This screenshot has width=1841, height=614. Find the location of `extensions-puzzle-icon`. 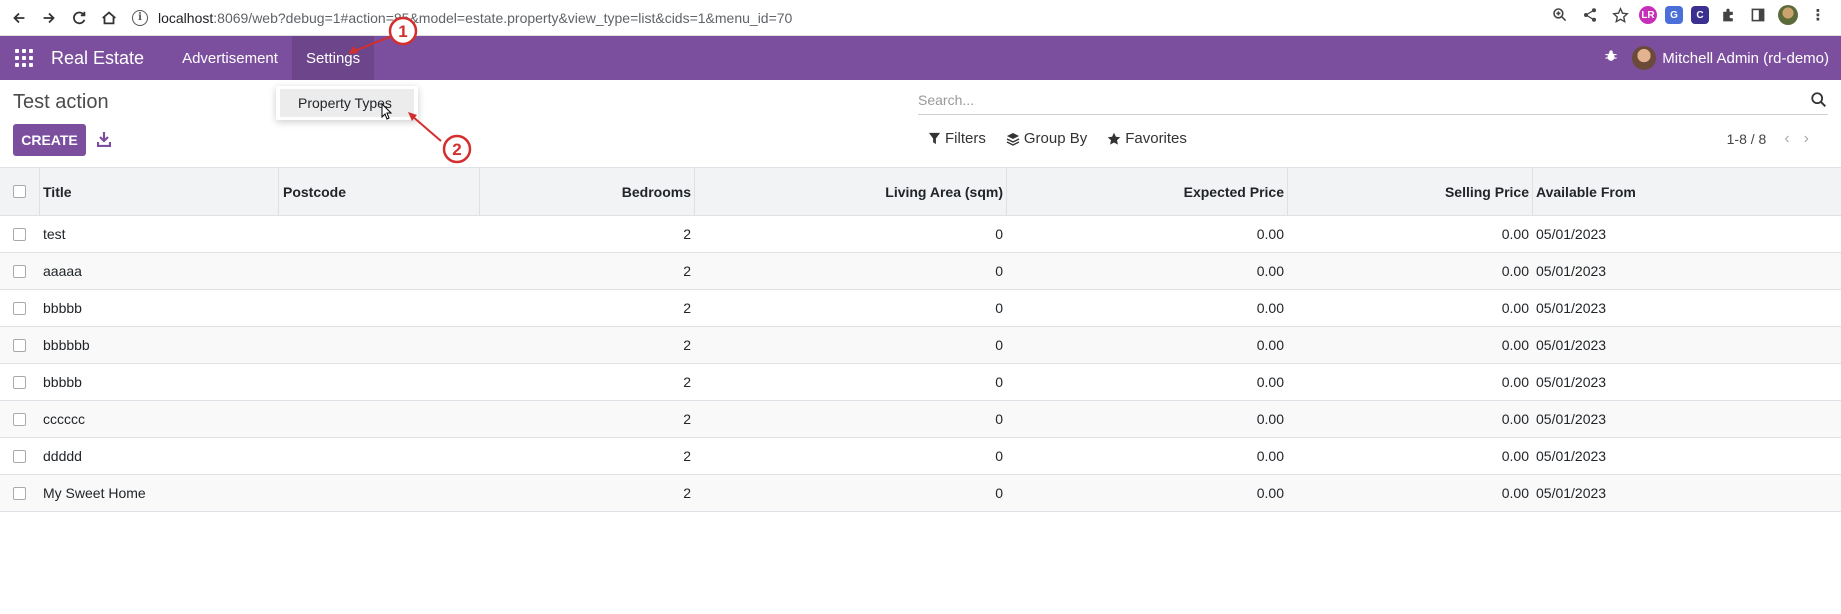

extensions-puzzle-icon is located at coordinates (1728, 15).